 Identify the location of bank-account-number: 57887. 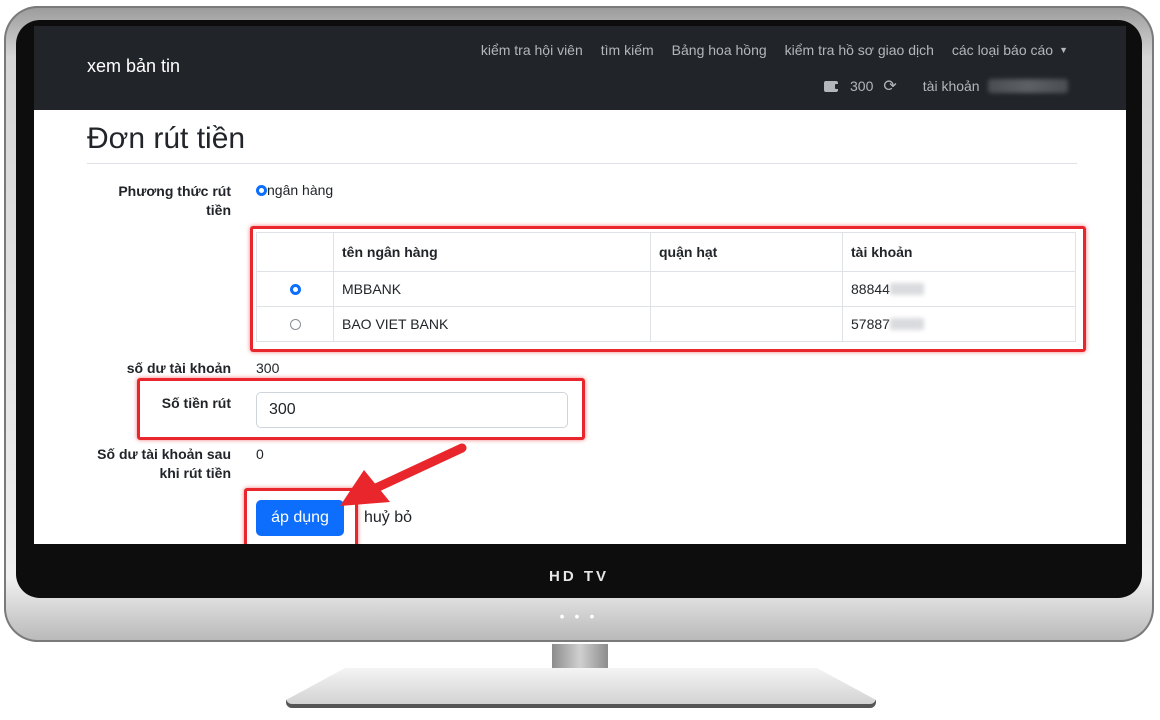
(870, 324).